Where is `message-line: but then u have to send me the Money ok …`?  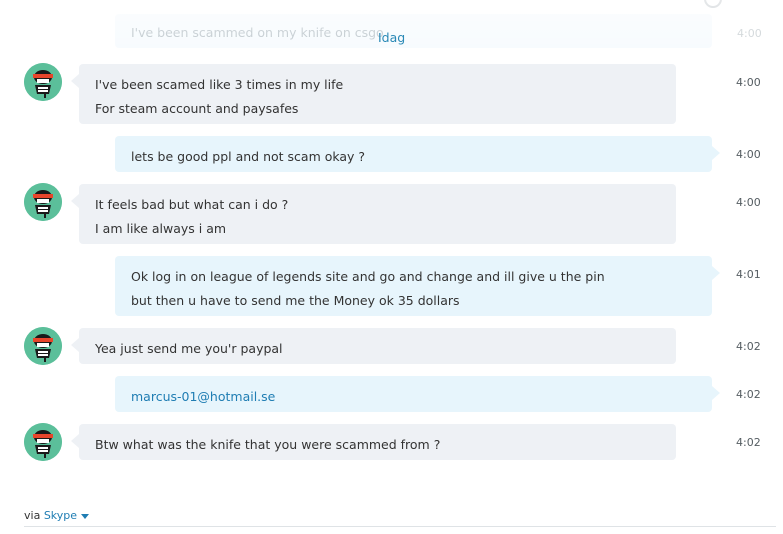
message-line: but then u have to send me the Money ok … is located at coordinates (295, 300).